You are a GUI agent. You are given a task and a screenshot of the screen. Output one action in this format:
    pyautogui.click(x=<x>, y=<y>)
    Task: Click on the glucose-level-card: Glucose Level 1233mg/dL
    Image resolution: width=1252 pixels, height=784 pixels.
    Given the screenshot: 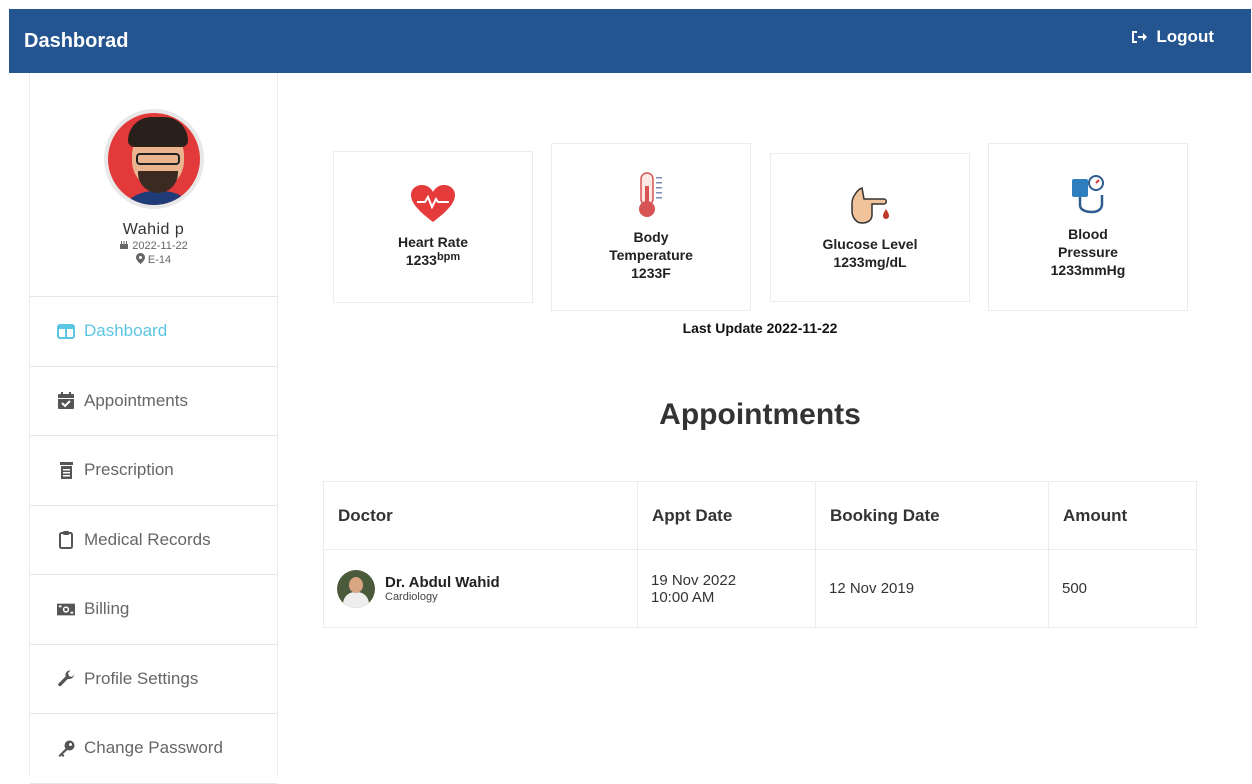 What is the action you would take?
    pyautogui.click(x=870, y=227)
    